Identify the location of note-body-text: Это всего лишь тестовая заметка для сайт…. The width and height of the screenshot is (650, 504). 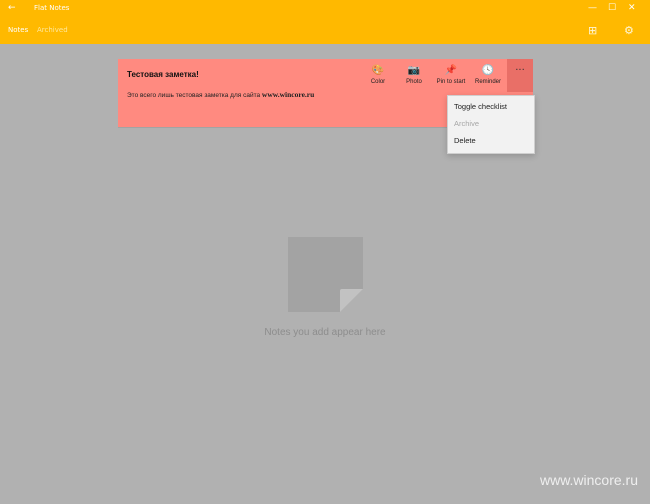
(194, 95).